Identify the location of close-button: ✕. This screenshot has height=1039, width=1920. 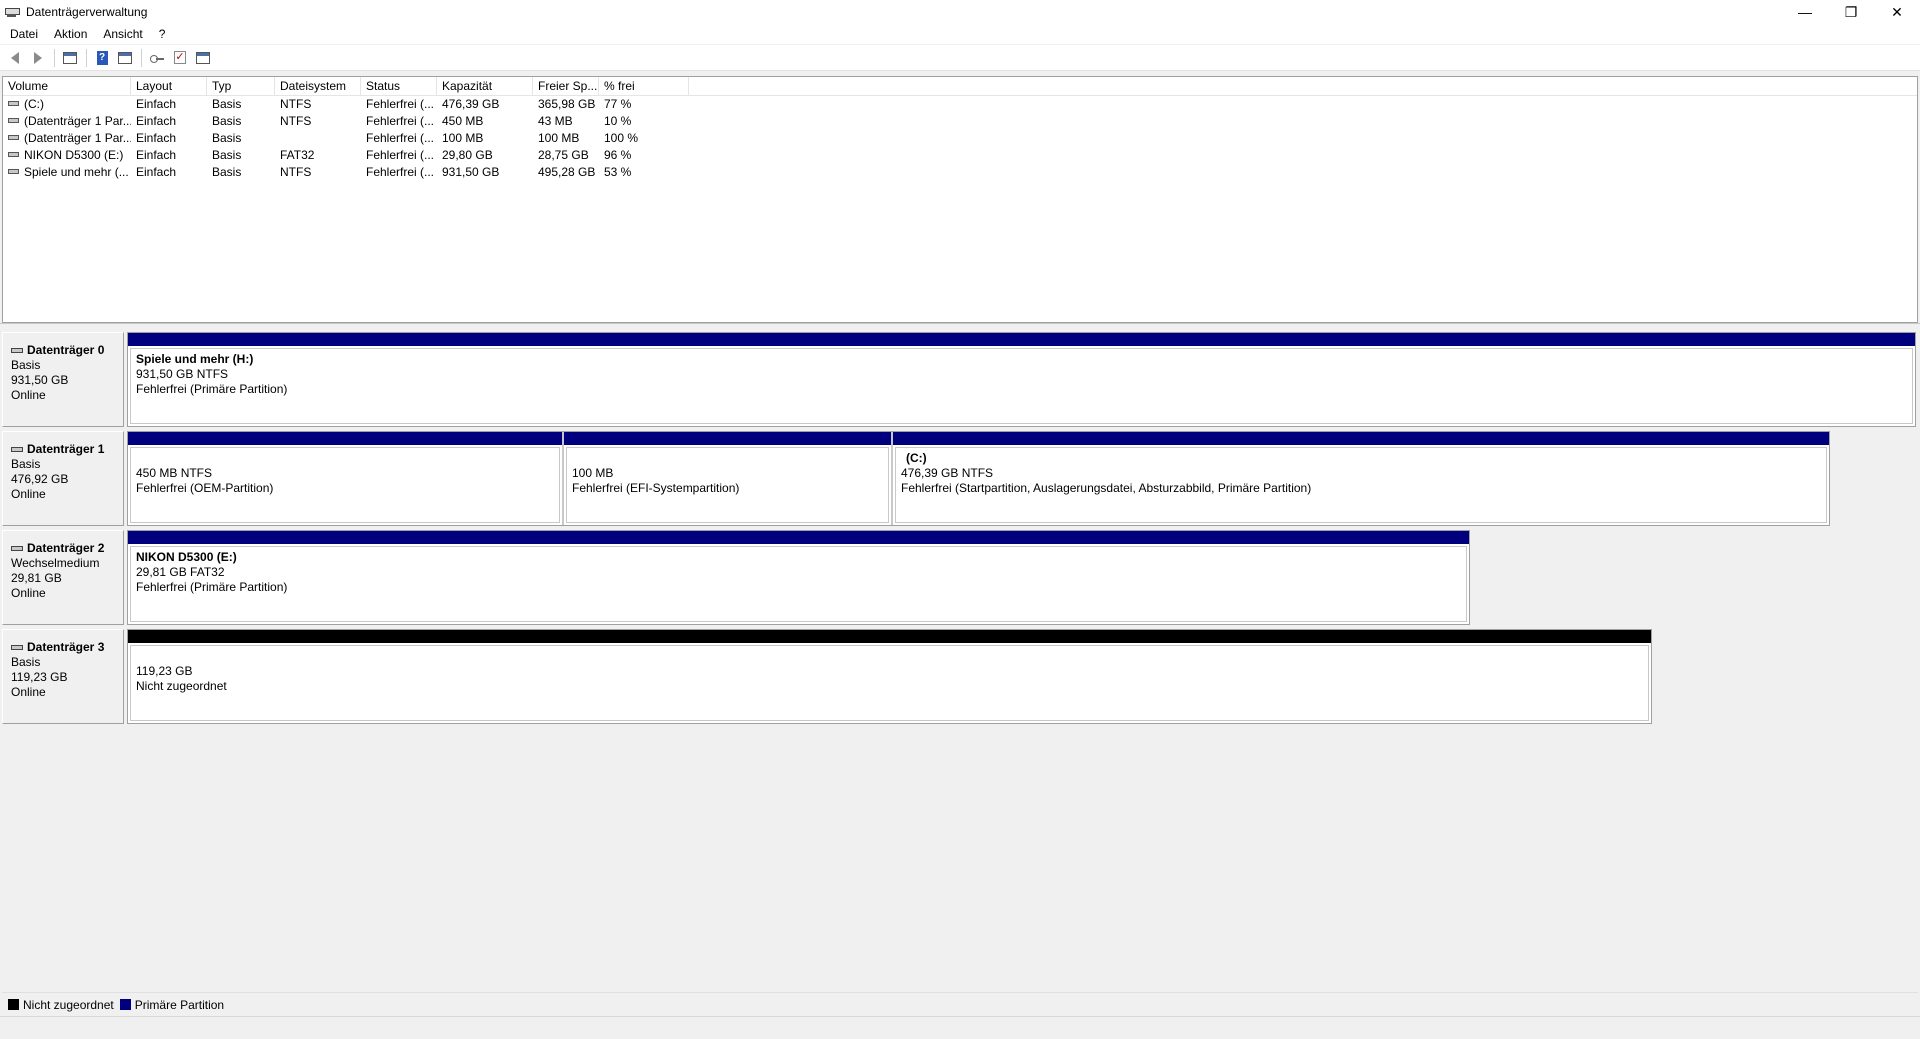
(1897, 12).